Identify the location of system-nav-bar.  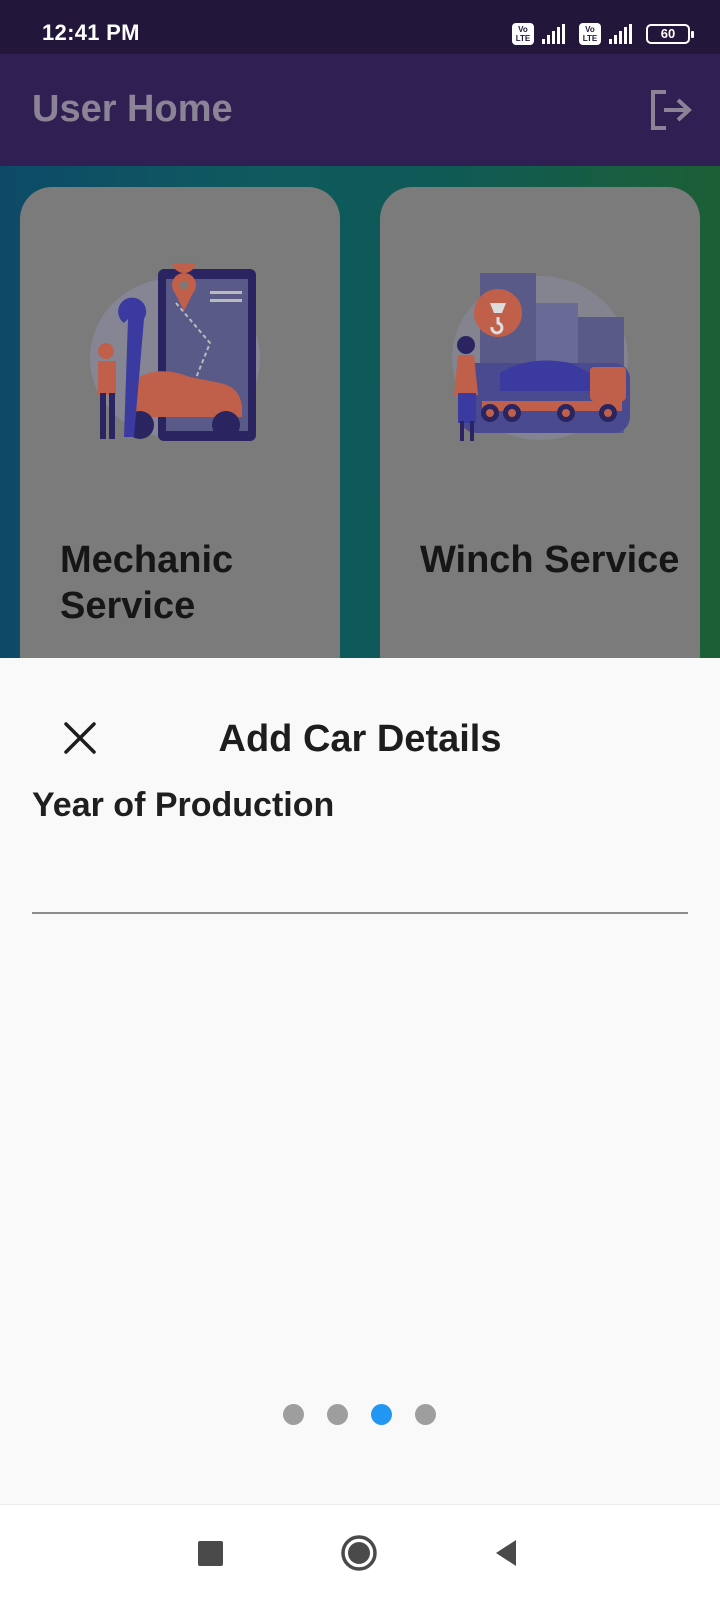
(360, 1552).